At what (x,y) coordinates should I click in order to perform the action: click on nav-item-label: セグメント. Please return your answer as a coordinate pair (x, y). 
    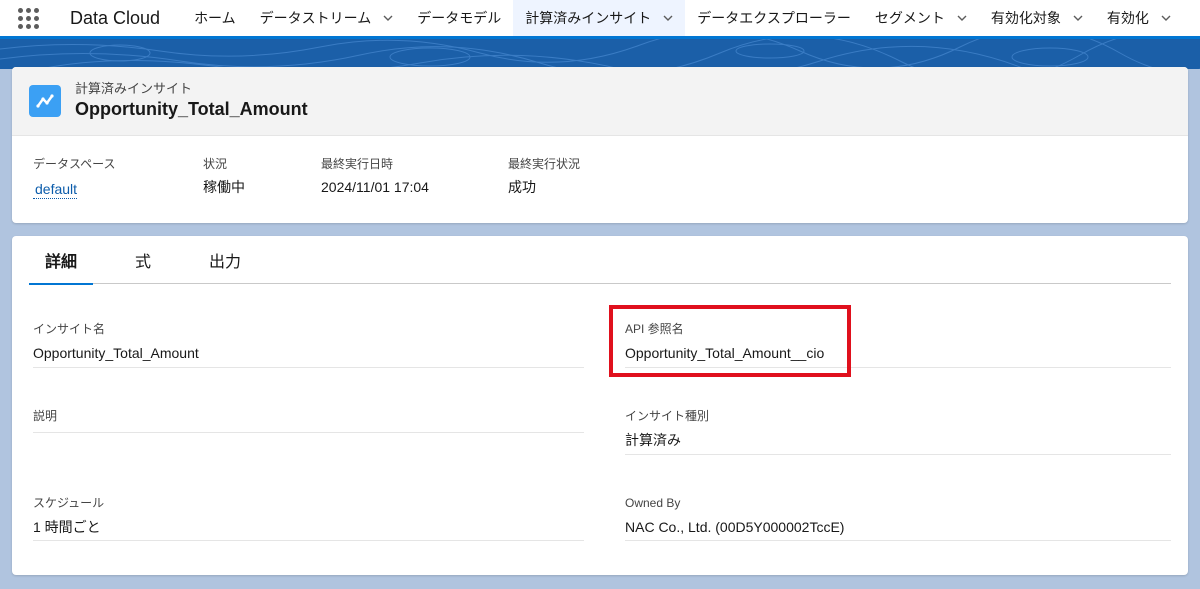
    Looking at the image, I should click on (909, 18).